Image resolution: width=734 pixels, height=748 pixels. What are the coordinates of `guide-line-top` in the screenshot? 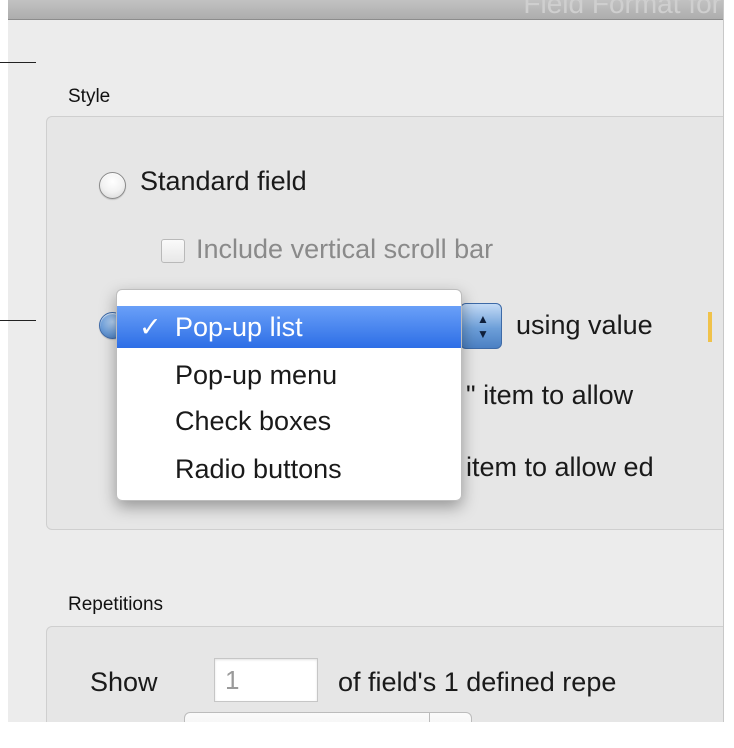 It's located at (18, 62).